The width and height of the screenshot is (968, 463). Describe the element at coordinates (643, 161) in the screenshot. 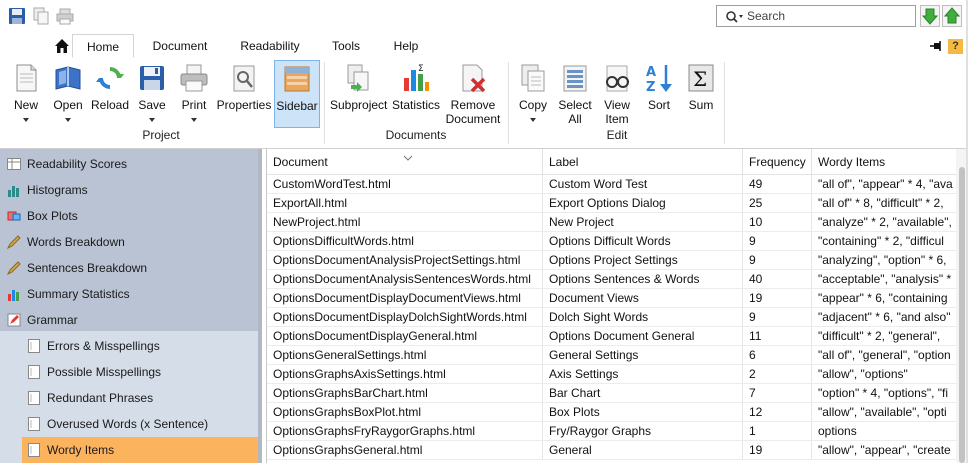

I see `column-header-label: Label` at that location.